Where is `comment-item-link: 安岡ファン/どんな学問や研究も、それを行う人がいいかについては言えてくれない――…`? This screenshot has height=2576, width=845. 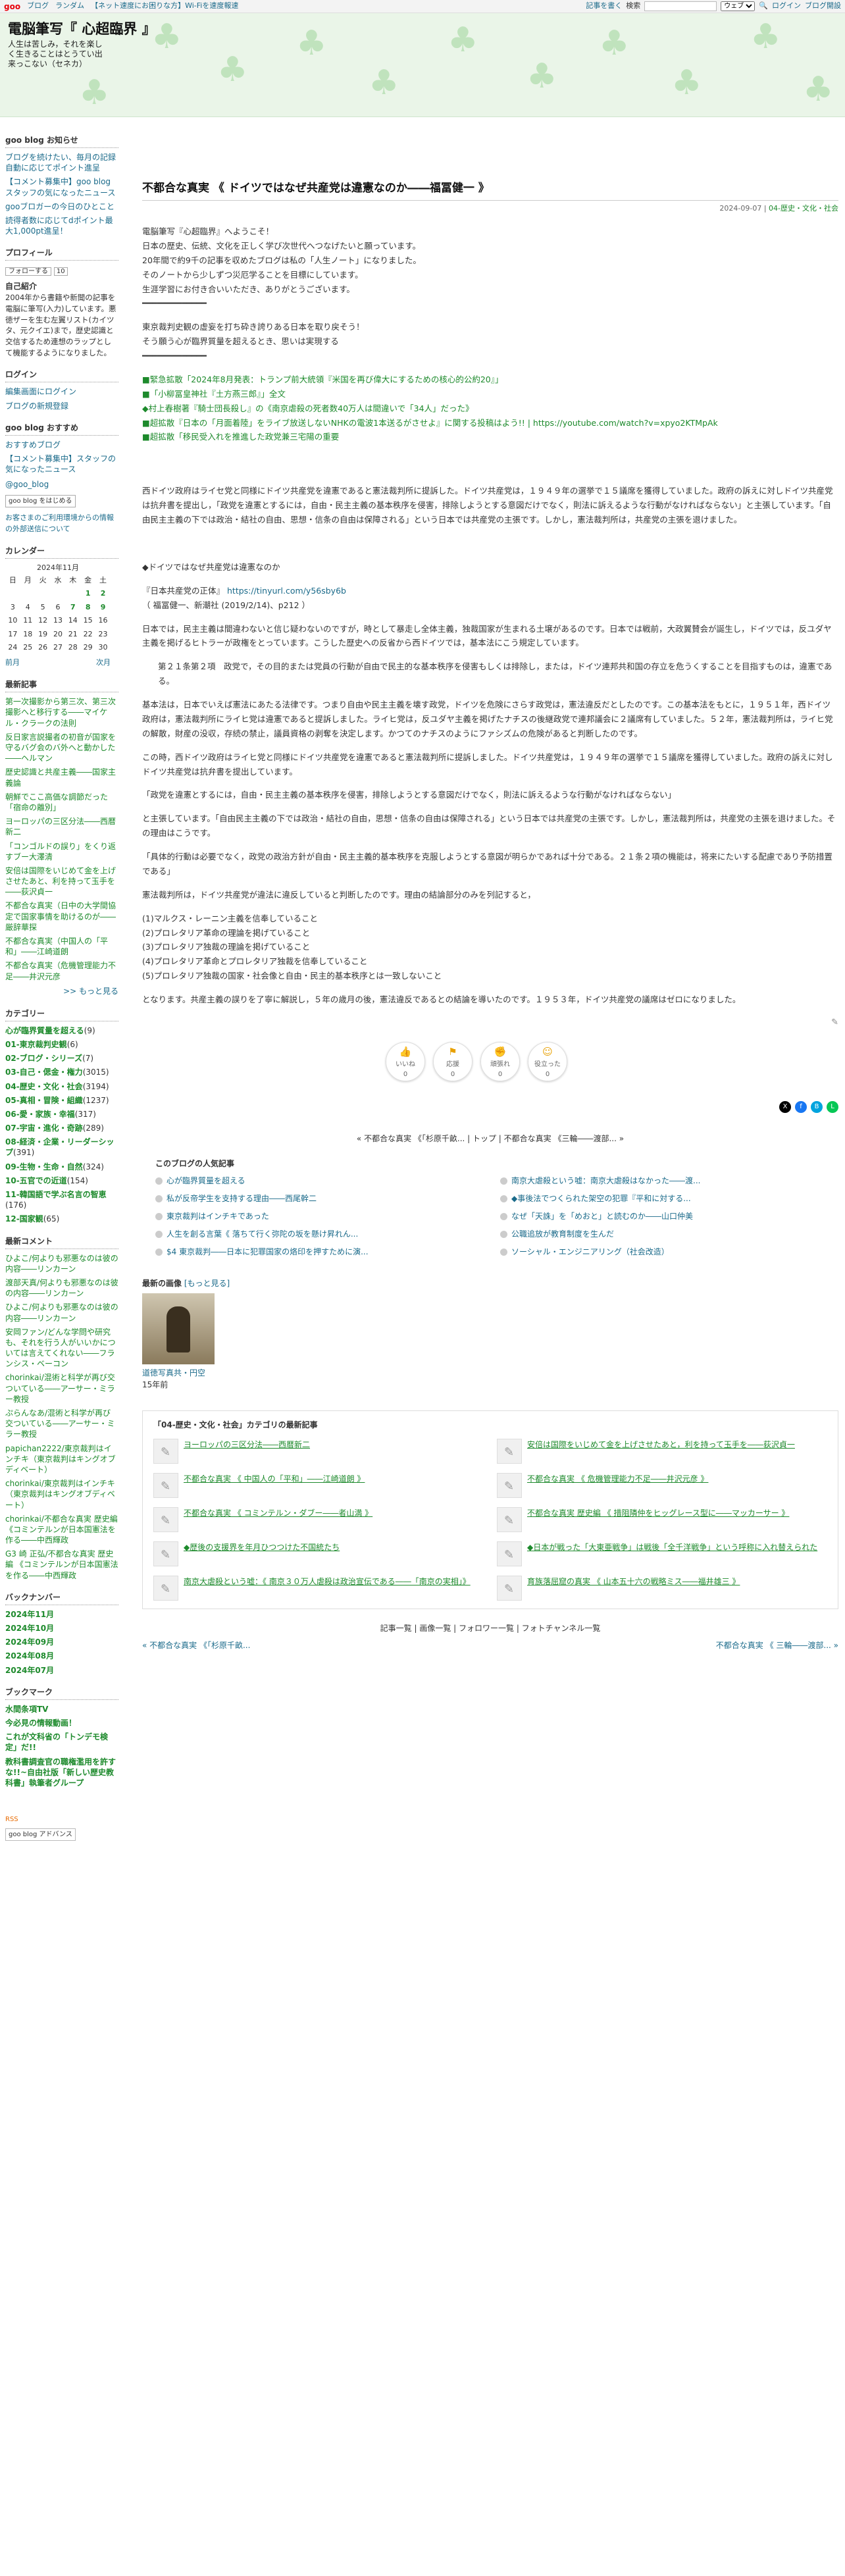 comment-item-link: 安岡ファン/どんな学問や研究も、それを行う人がいいかについては言えてくれない――… is located at coordinates (61, 1348).